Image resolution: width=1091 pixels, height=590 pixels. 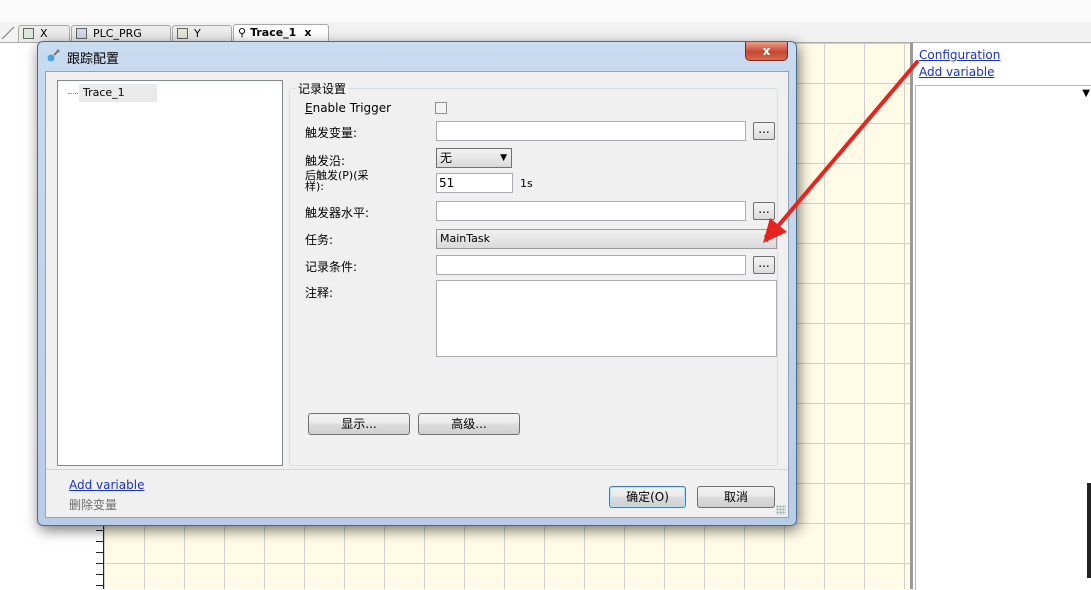 I want to click on task-select: MainTask ▼, so click(x=606, y=239).